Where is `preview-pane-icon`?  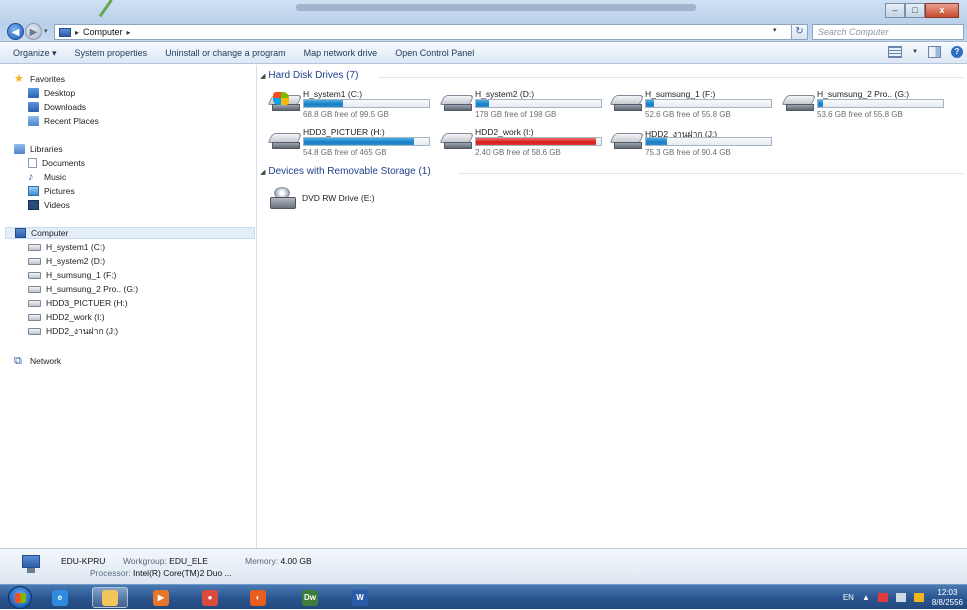
preview-pane-icon is located at coordinates (934, 52).